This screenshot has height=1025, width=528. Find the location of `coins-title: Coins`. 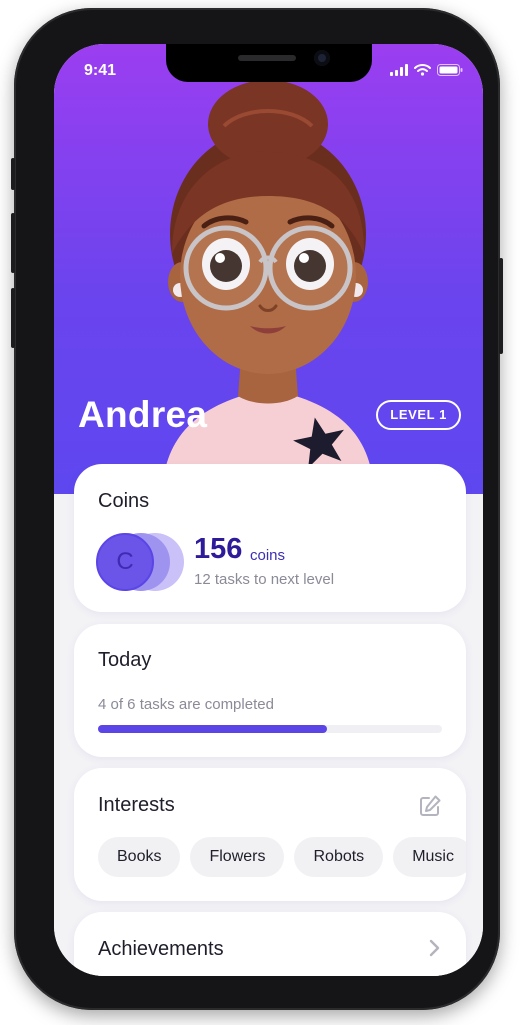

coins-title: Coins is located at coordinates (124, 501).